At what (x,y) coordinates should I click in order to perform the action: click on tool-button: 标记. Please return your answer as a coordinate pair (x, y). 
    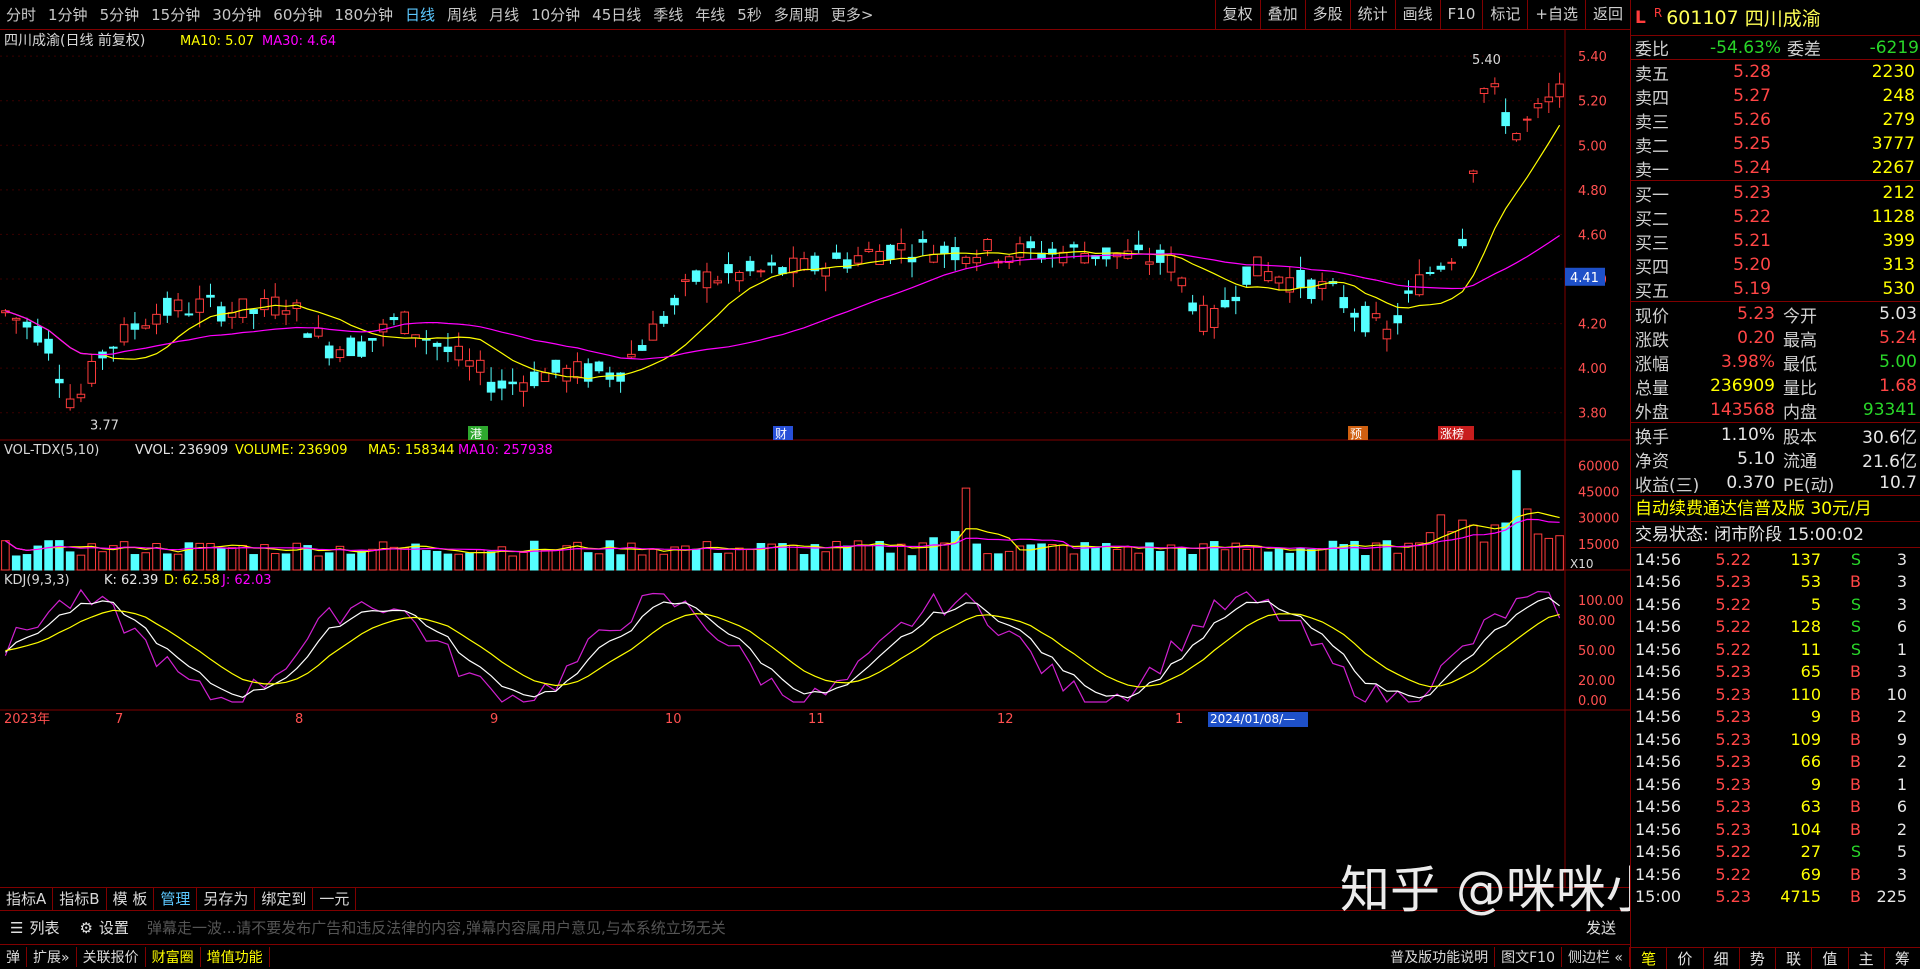
    Looking at the image, I should click on (1504, 14).